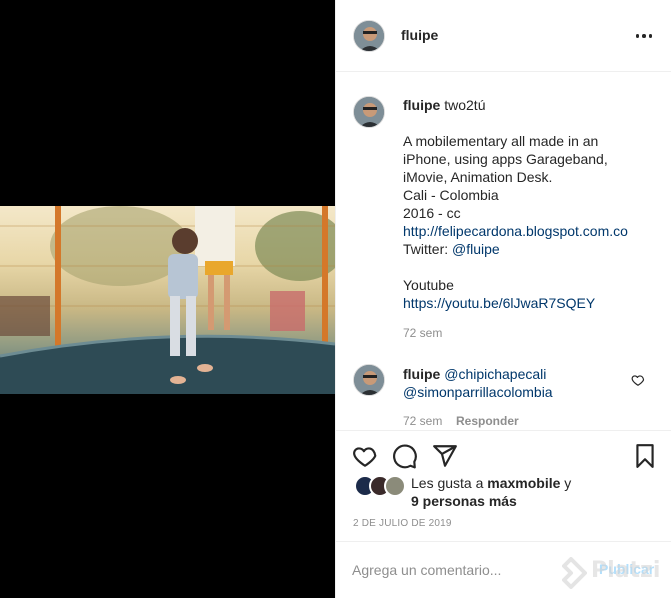 This screenshot has width=671, height=598. I want to click on caption-line: Cali - Colombia, so click(451, 195).